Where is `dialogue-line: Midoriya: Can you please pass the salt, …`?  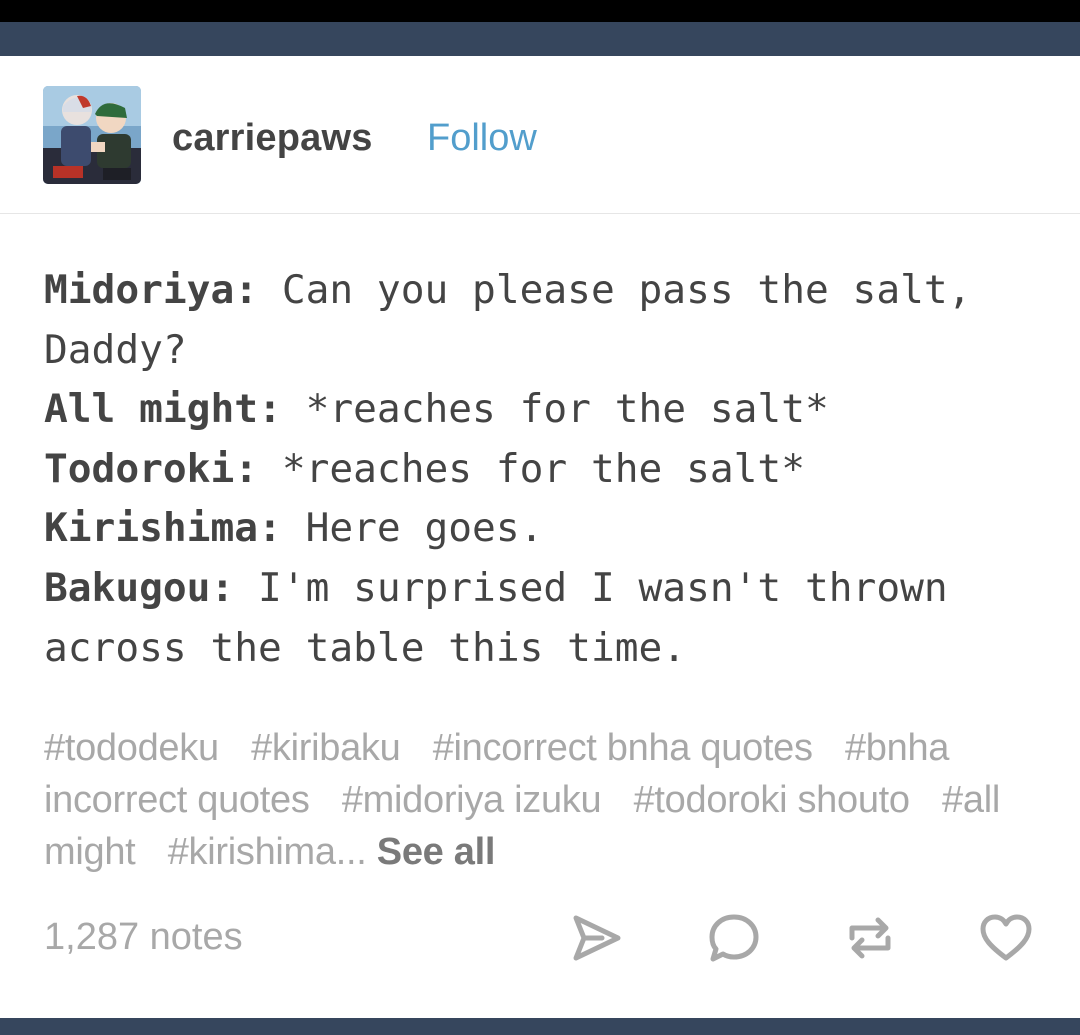
dialogue-line: Midoriya: Can you please pass the salt, … is located at coordinates (544, 320).